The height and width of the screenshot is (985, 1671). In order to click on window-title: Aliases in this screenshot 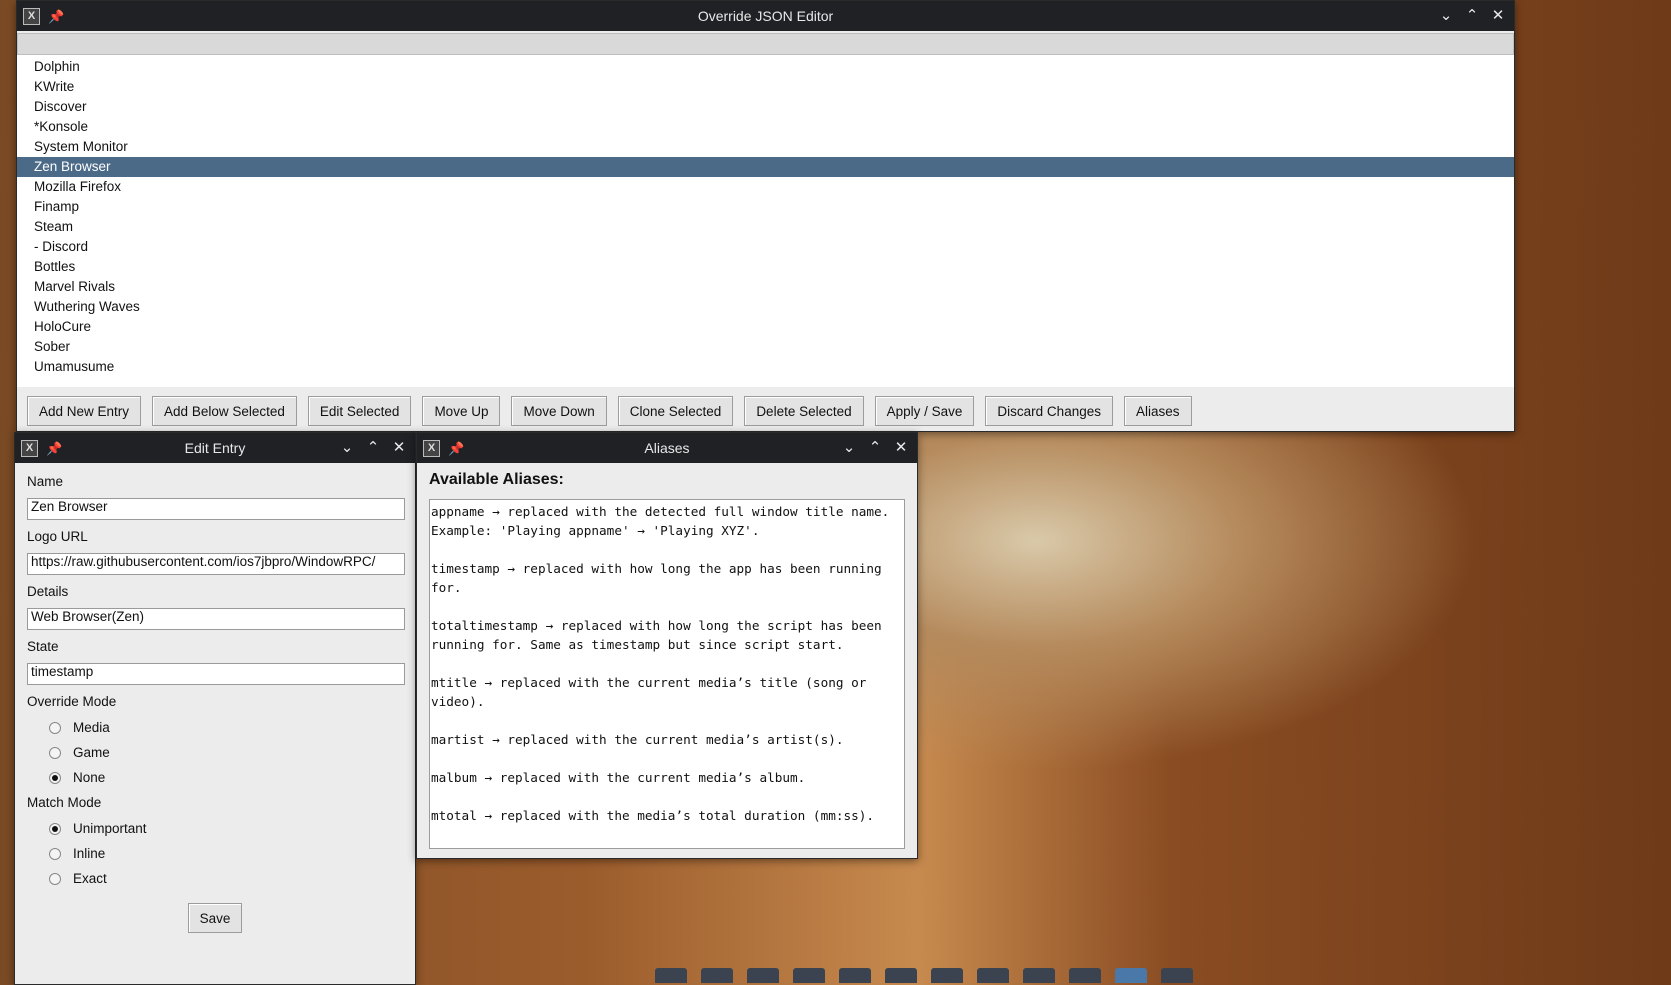, I will do `click(667, 448)`.